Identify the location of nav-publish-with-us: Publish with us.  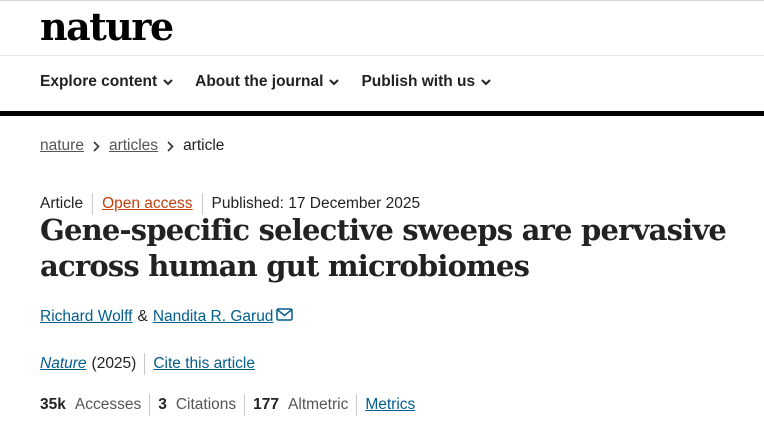
(426, 82).